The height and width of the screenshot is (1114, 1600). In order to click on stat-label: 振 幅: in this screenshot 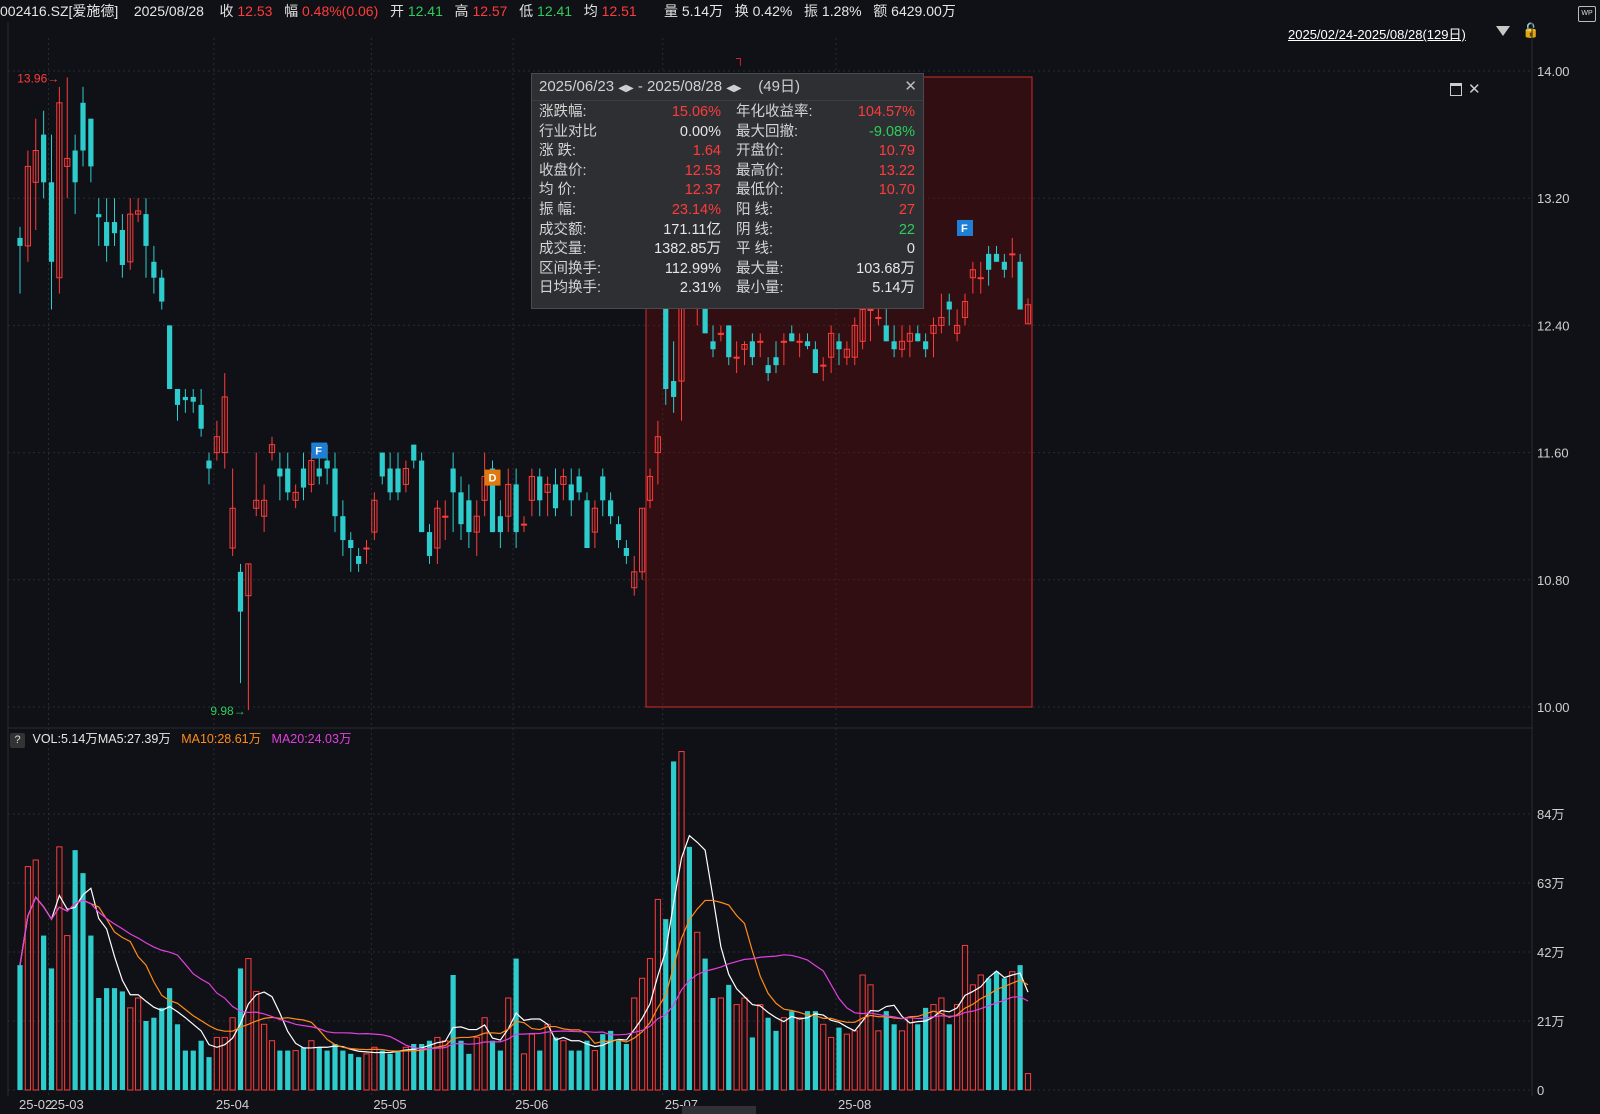, I will do `click(558, 210)`.